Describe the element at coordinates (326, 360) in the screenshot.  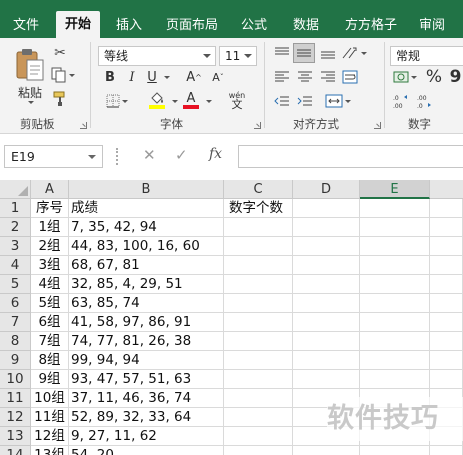
I see `cell-d9` at that location.